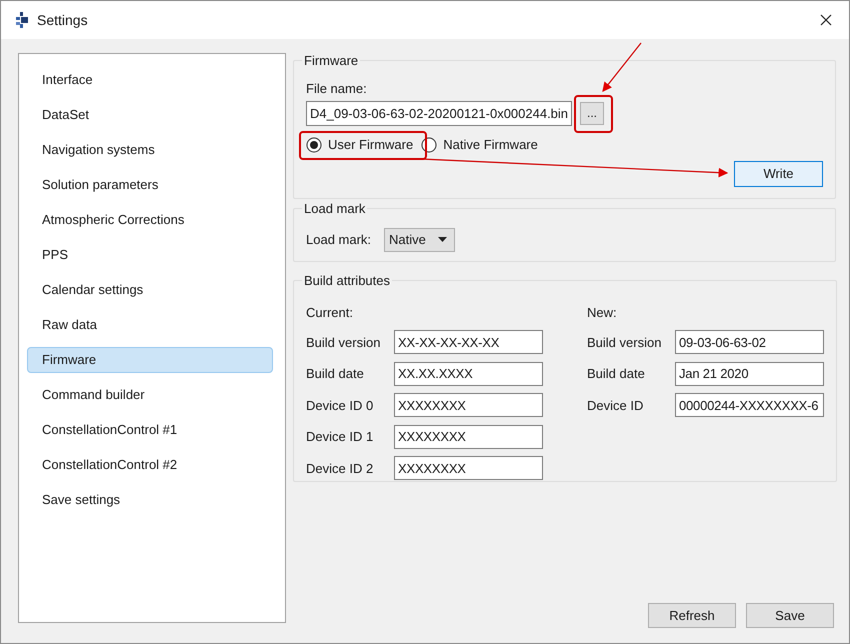  Describe the element at coordinates (468, 374) in the screenshot. I see `input-field: XX.XX.XXXX` at that location.